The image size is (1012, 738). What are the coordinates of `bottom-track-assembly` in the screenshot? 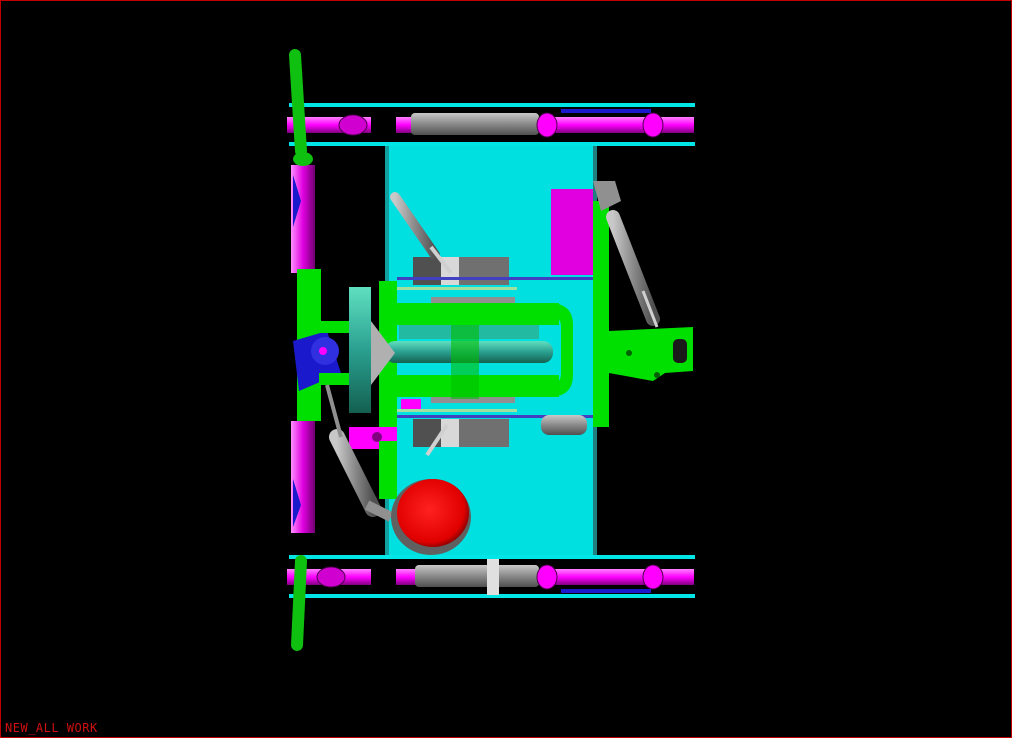 It's located at (491, 576).